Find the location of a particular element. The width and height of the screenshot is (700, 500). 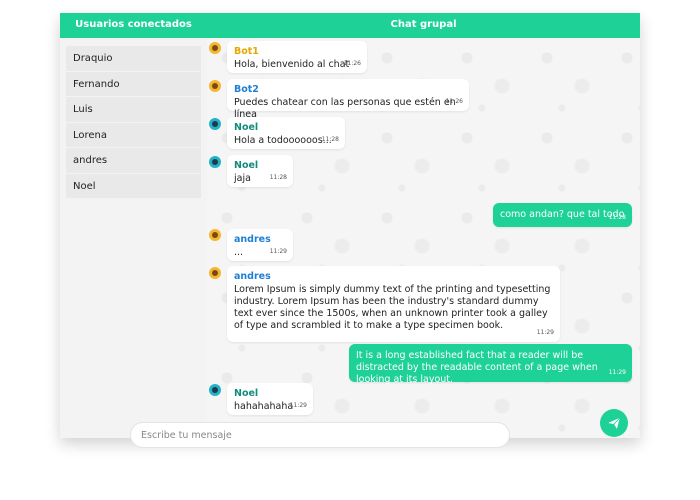

message-input is located at coordinates (320, 435).